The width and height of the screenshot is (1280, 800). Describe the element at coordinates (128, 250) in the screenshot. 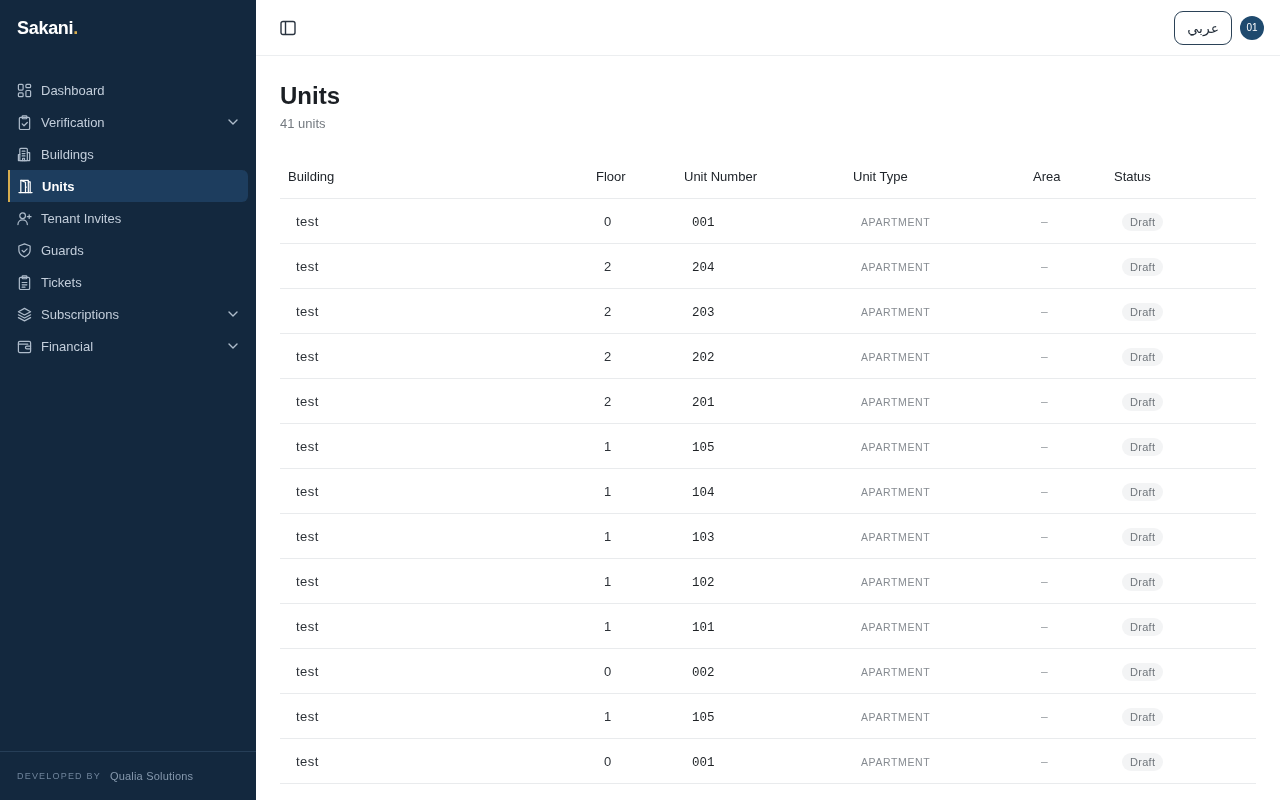

I see `nav-item: Guards` at that location.